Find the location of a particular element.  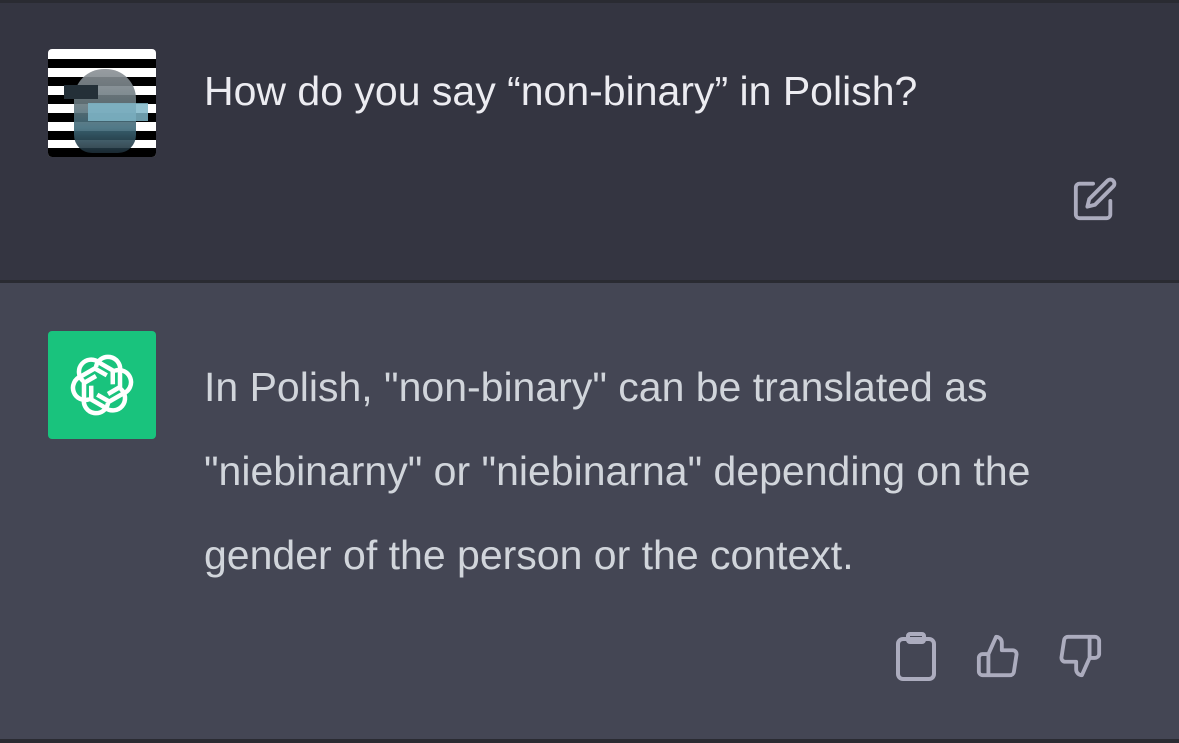

copy-icon is located at coordinates (916, 656).